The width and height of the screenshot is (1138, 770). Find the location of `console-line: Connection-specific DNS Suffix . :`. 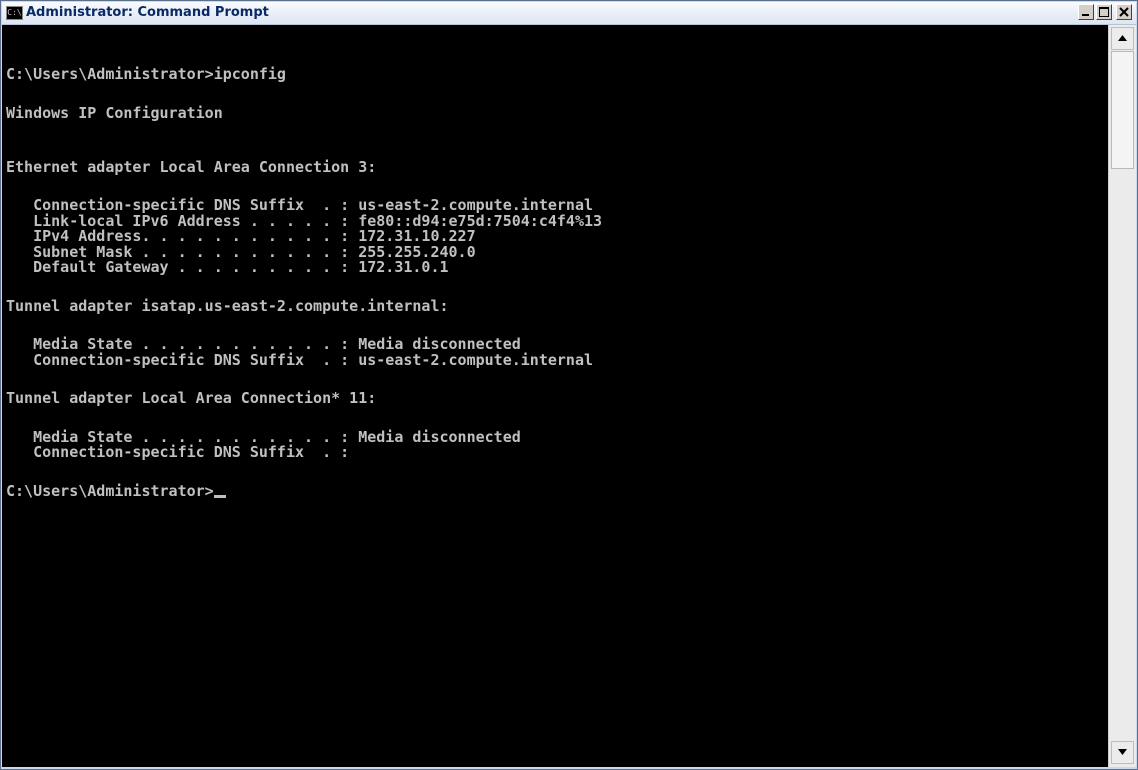

console-line: Connection-specific DNS Suffix . : is located at coordinates (178, 452).